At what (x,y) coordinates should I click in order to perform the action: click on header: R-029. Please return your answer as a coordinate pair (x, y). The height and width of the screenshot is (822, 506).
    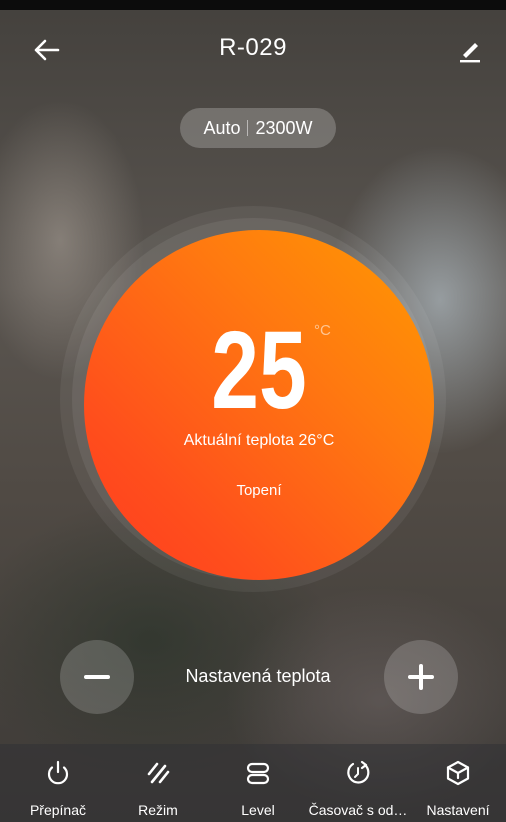
    Looking at the image, I should click on (253, 50).